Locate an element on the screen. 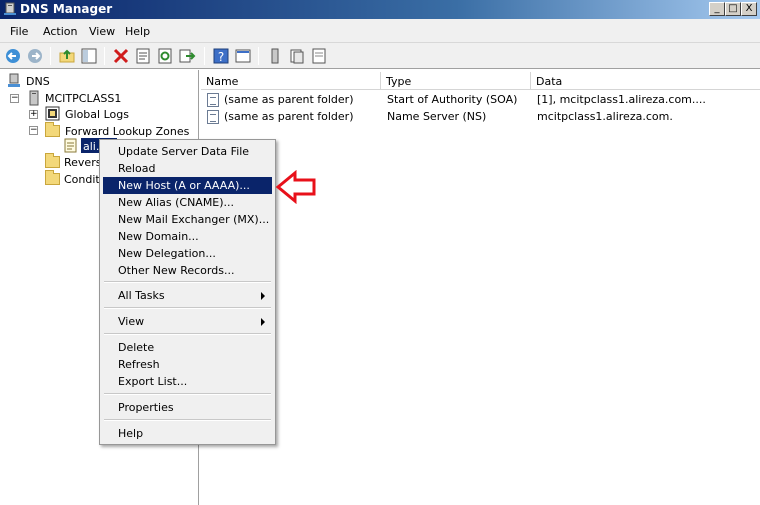 This screenshot has width=760, height=505. cell-type: Start of Authority (SOA) is located at coordinates (452, 99).